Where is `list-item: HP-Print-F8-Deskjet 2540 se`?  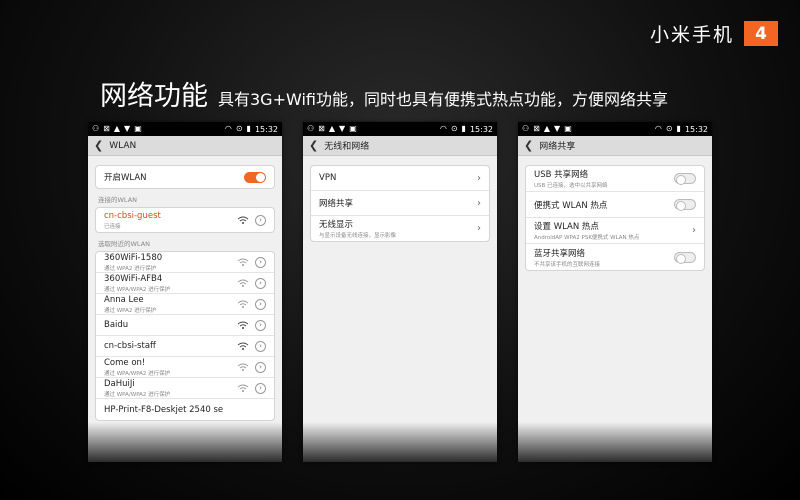 list-item: HP-Print-F8-Deskjet 2540 se is located at coordinates (185, 409).